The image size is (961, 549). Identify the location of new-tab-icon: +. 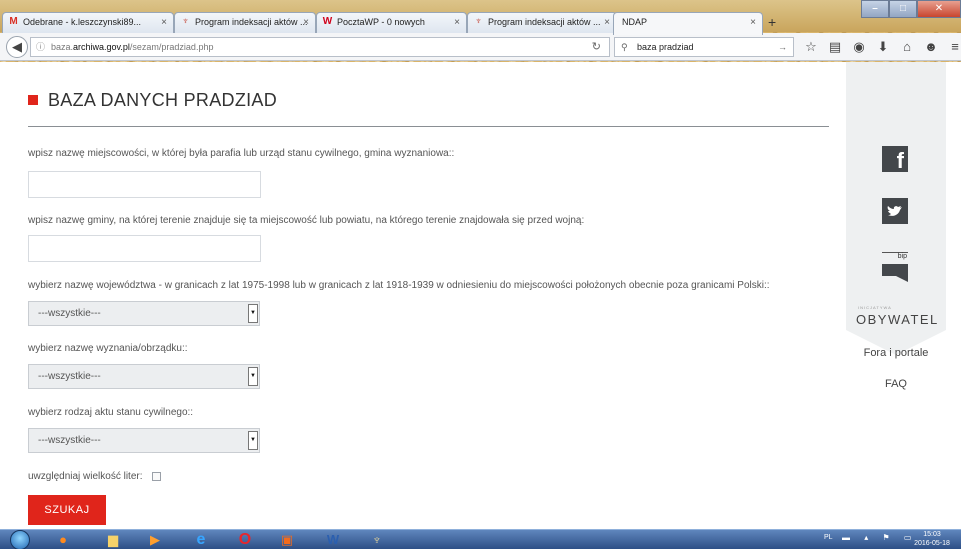
(772, 22).